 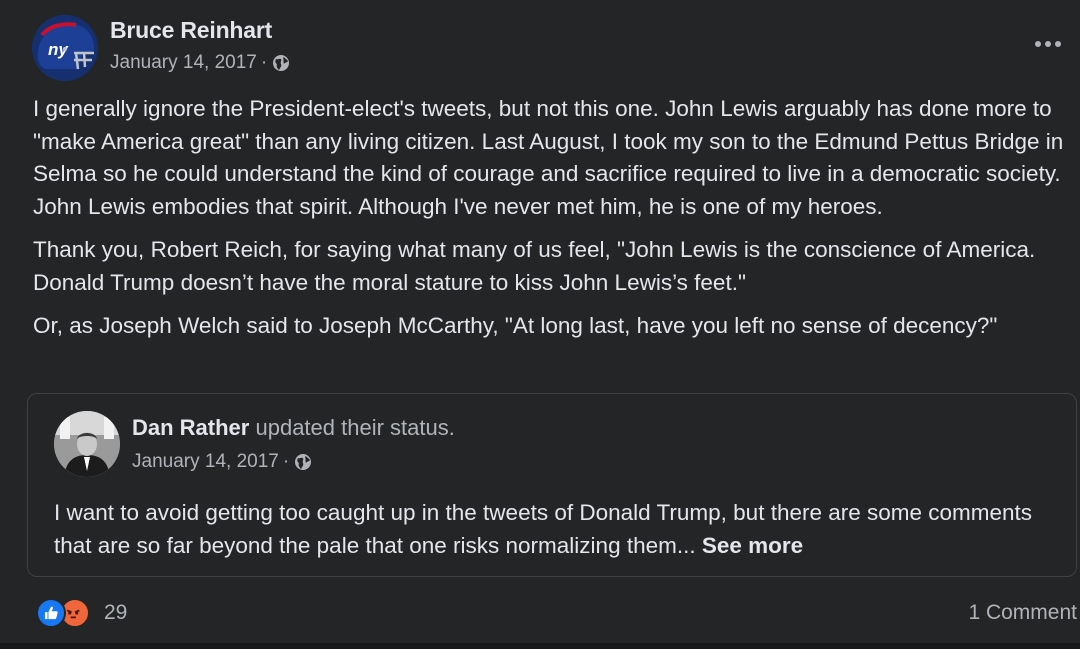 What do you see at coordinates (116, 612) in the screenshot?
I see `reaction-count: 29` at bounding box center [116, 612].